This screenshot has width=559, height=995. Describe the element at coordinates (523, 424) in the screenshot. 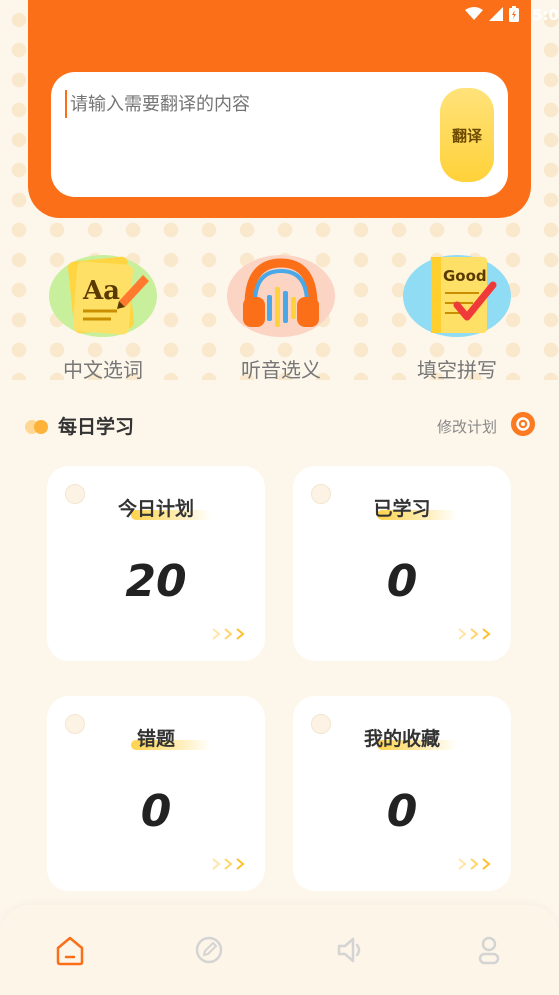

I see `gear-icon` at that location.